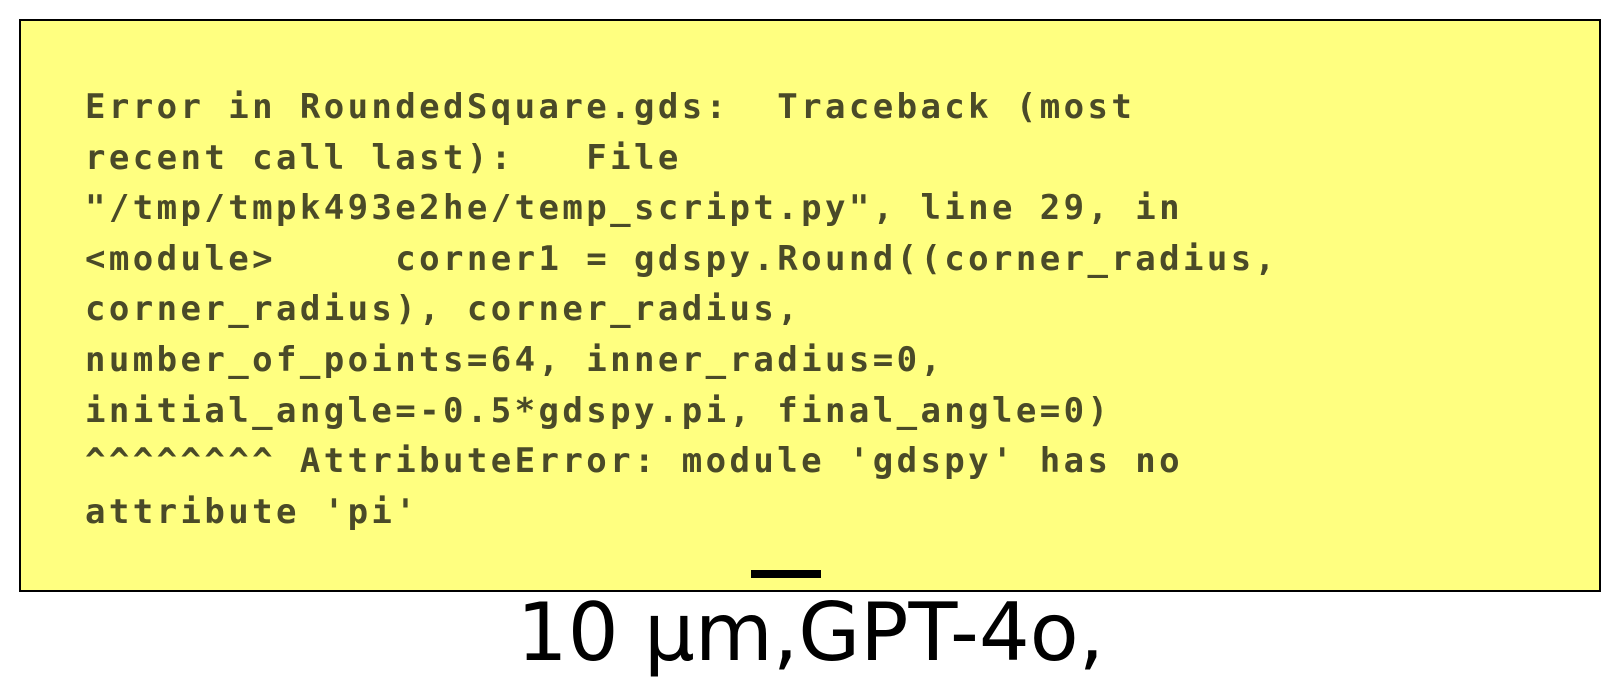 The width and height of the screenshot is (1621, 696). I want to click on error-line: recent call last): File, so click(383, 157).